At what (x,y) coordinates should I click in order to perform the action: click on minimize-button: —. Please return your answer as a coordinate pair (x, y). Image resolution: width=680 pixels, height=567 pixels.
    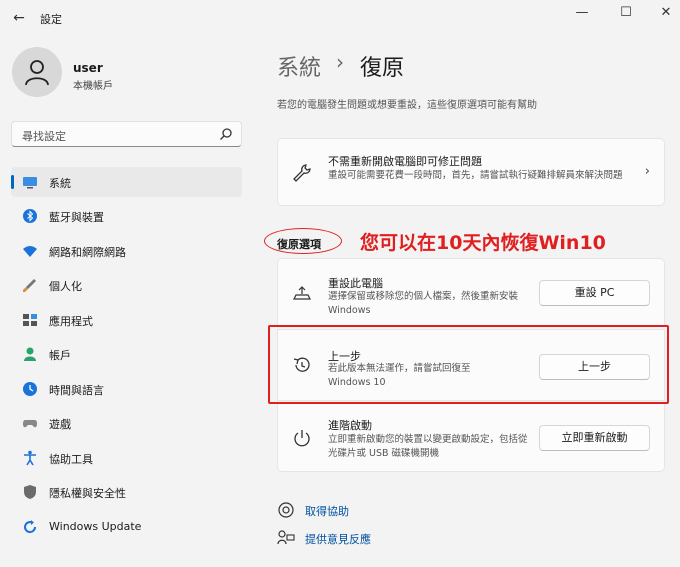
    Looking at the image, I should click on (582, 13).